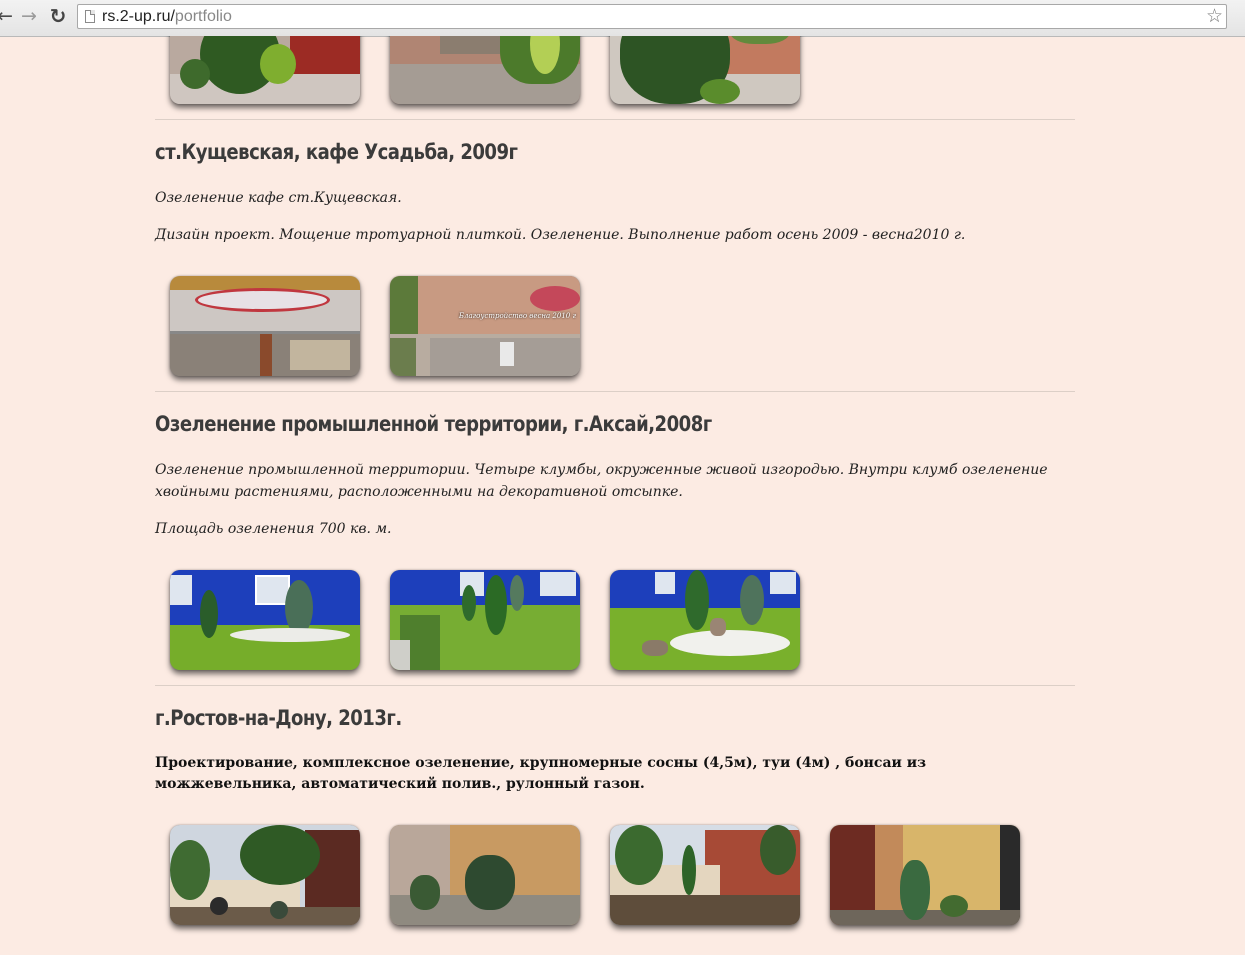 This screenshot has height=955, width=1245. Describe the element at coordinates (485, 326) in the screenshot. I see `photo-thumbnail: Благоустройство весна 2010 г` at that location.